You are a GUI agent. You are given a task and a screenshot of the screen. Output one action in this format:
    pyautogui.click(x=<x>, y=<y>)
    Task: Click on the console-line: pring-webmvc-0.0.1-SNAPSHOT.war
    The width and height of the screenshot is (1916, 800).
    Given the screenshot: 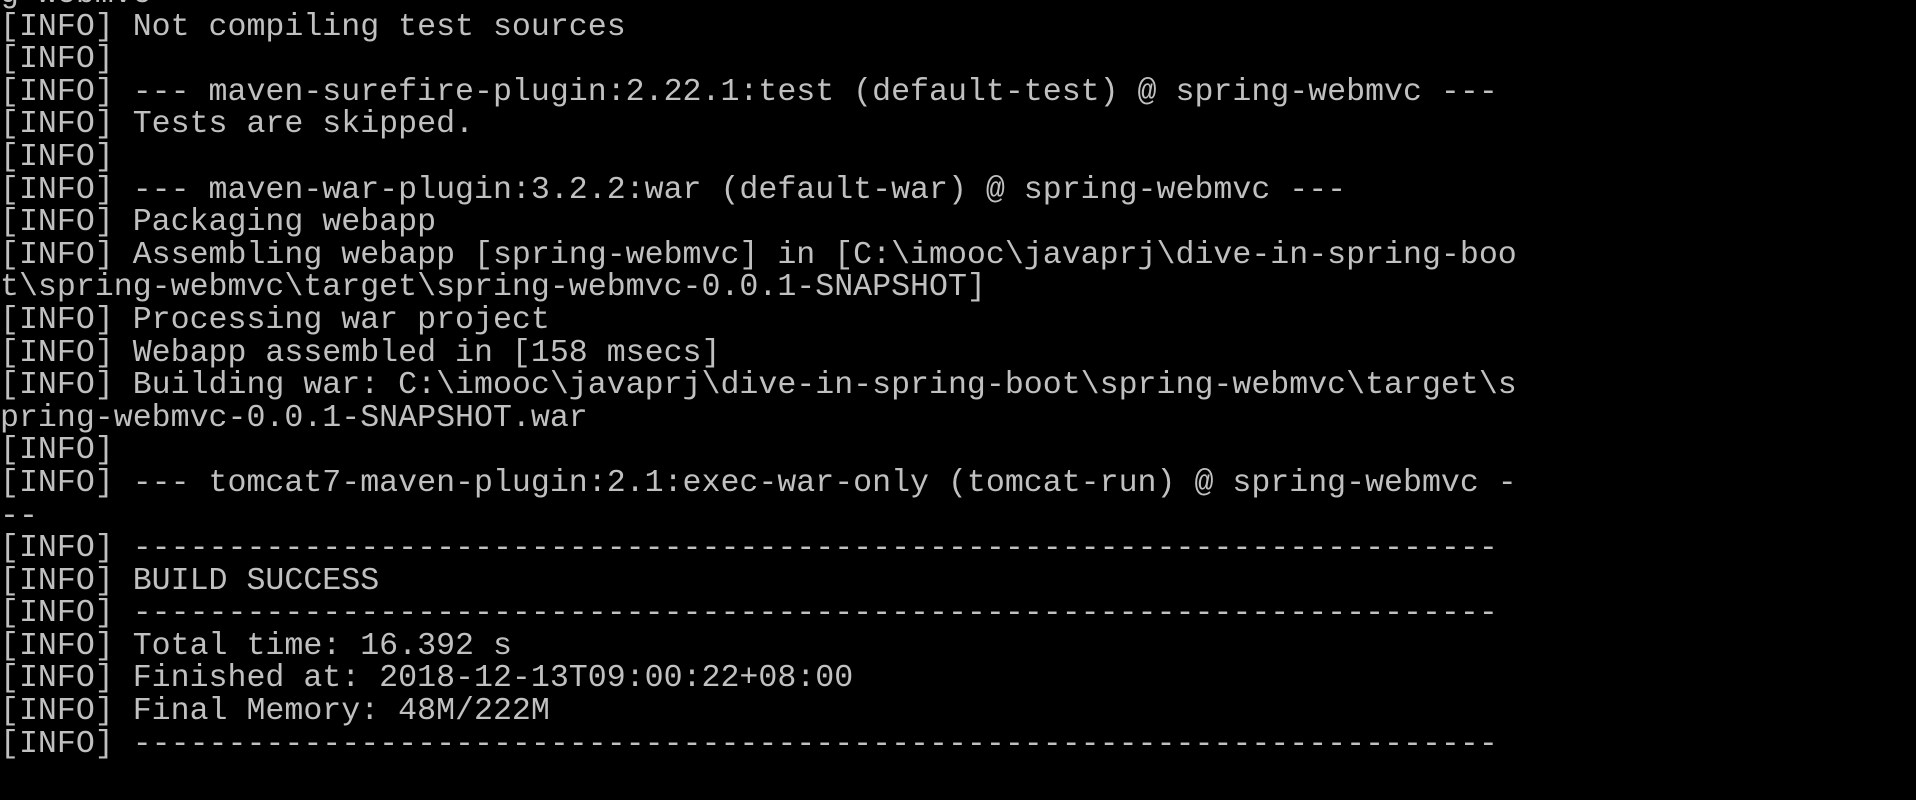 What is the action you would take?
    pyautogui.click(x=294, y=418)
    